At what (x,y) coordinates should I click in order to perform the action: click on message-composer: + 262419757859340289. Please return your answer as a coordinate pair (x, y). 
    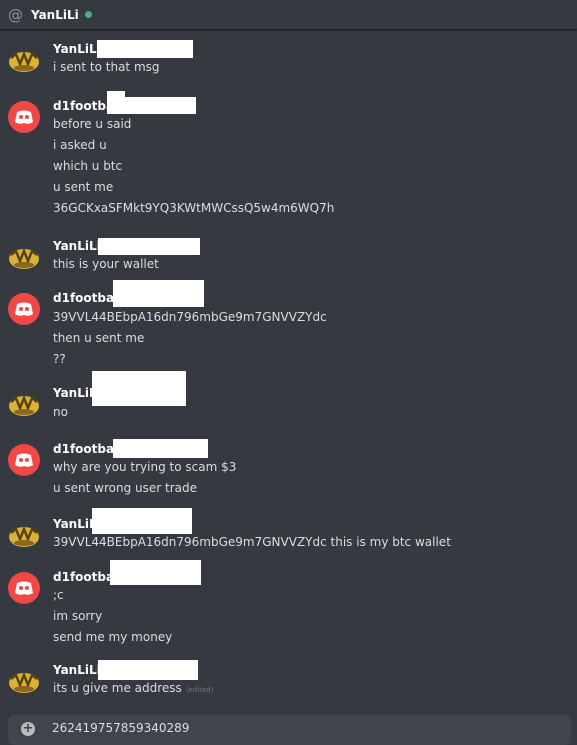
    Looking at the image, I should click on (289, 730).